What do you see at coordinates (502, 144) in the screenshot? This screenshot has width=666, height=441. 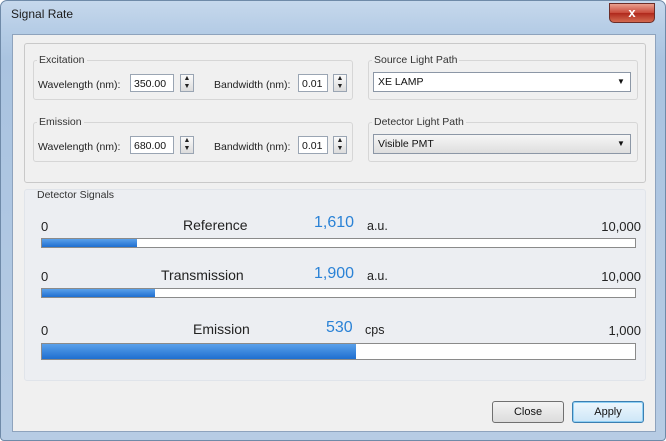 I see `detector-light-path-dropdown: Visible PMT ▼` at bounding box center [502, 144].